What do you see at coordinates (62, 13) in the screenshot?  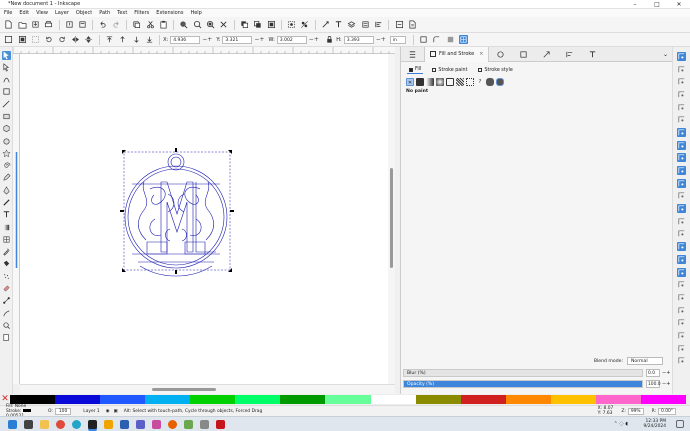 I see `menu-layer: Layer` at bounding box center [62, 13].